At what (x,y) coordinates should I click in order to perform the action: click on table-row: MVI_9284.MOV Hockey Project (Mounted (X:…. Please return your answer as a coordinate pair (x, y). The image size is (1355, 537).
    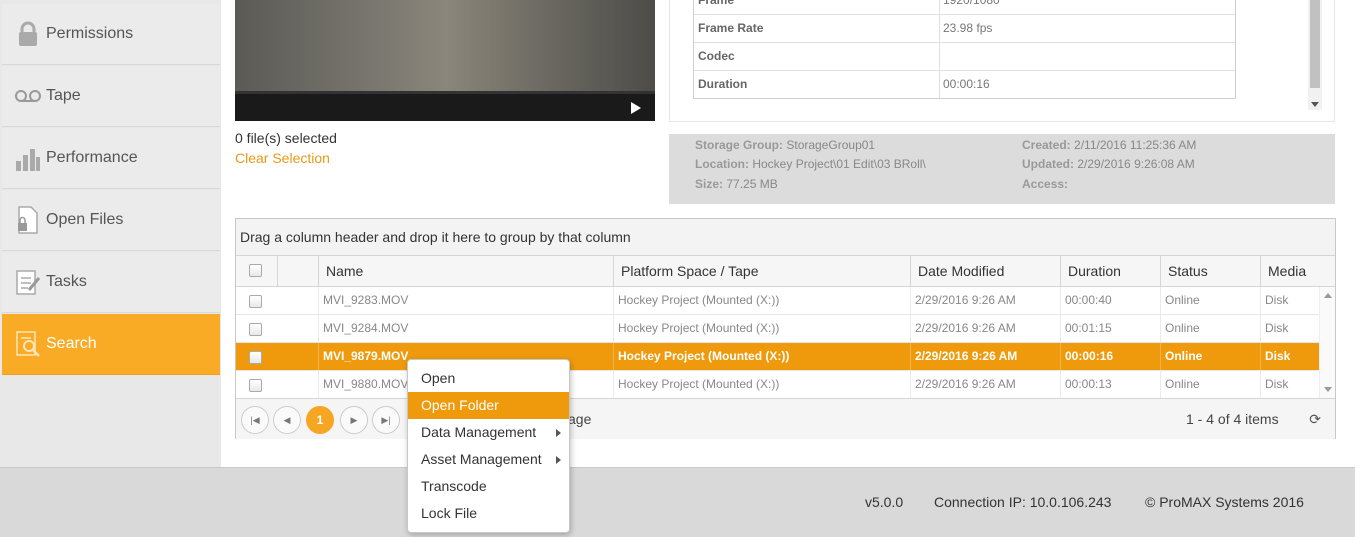
    Looking at the image, I should click on (777, 329).